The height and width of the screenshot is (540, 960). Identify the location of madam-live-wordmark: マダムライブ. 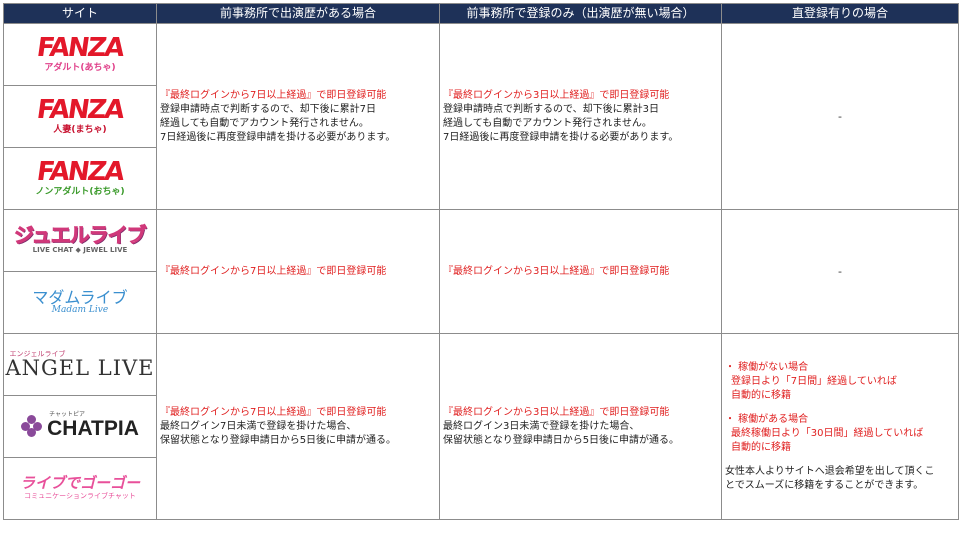
(80, 297).